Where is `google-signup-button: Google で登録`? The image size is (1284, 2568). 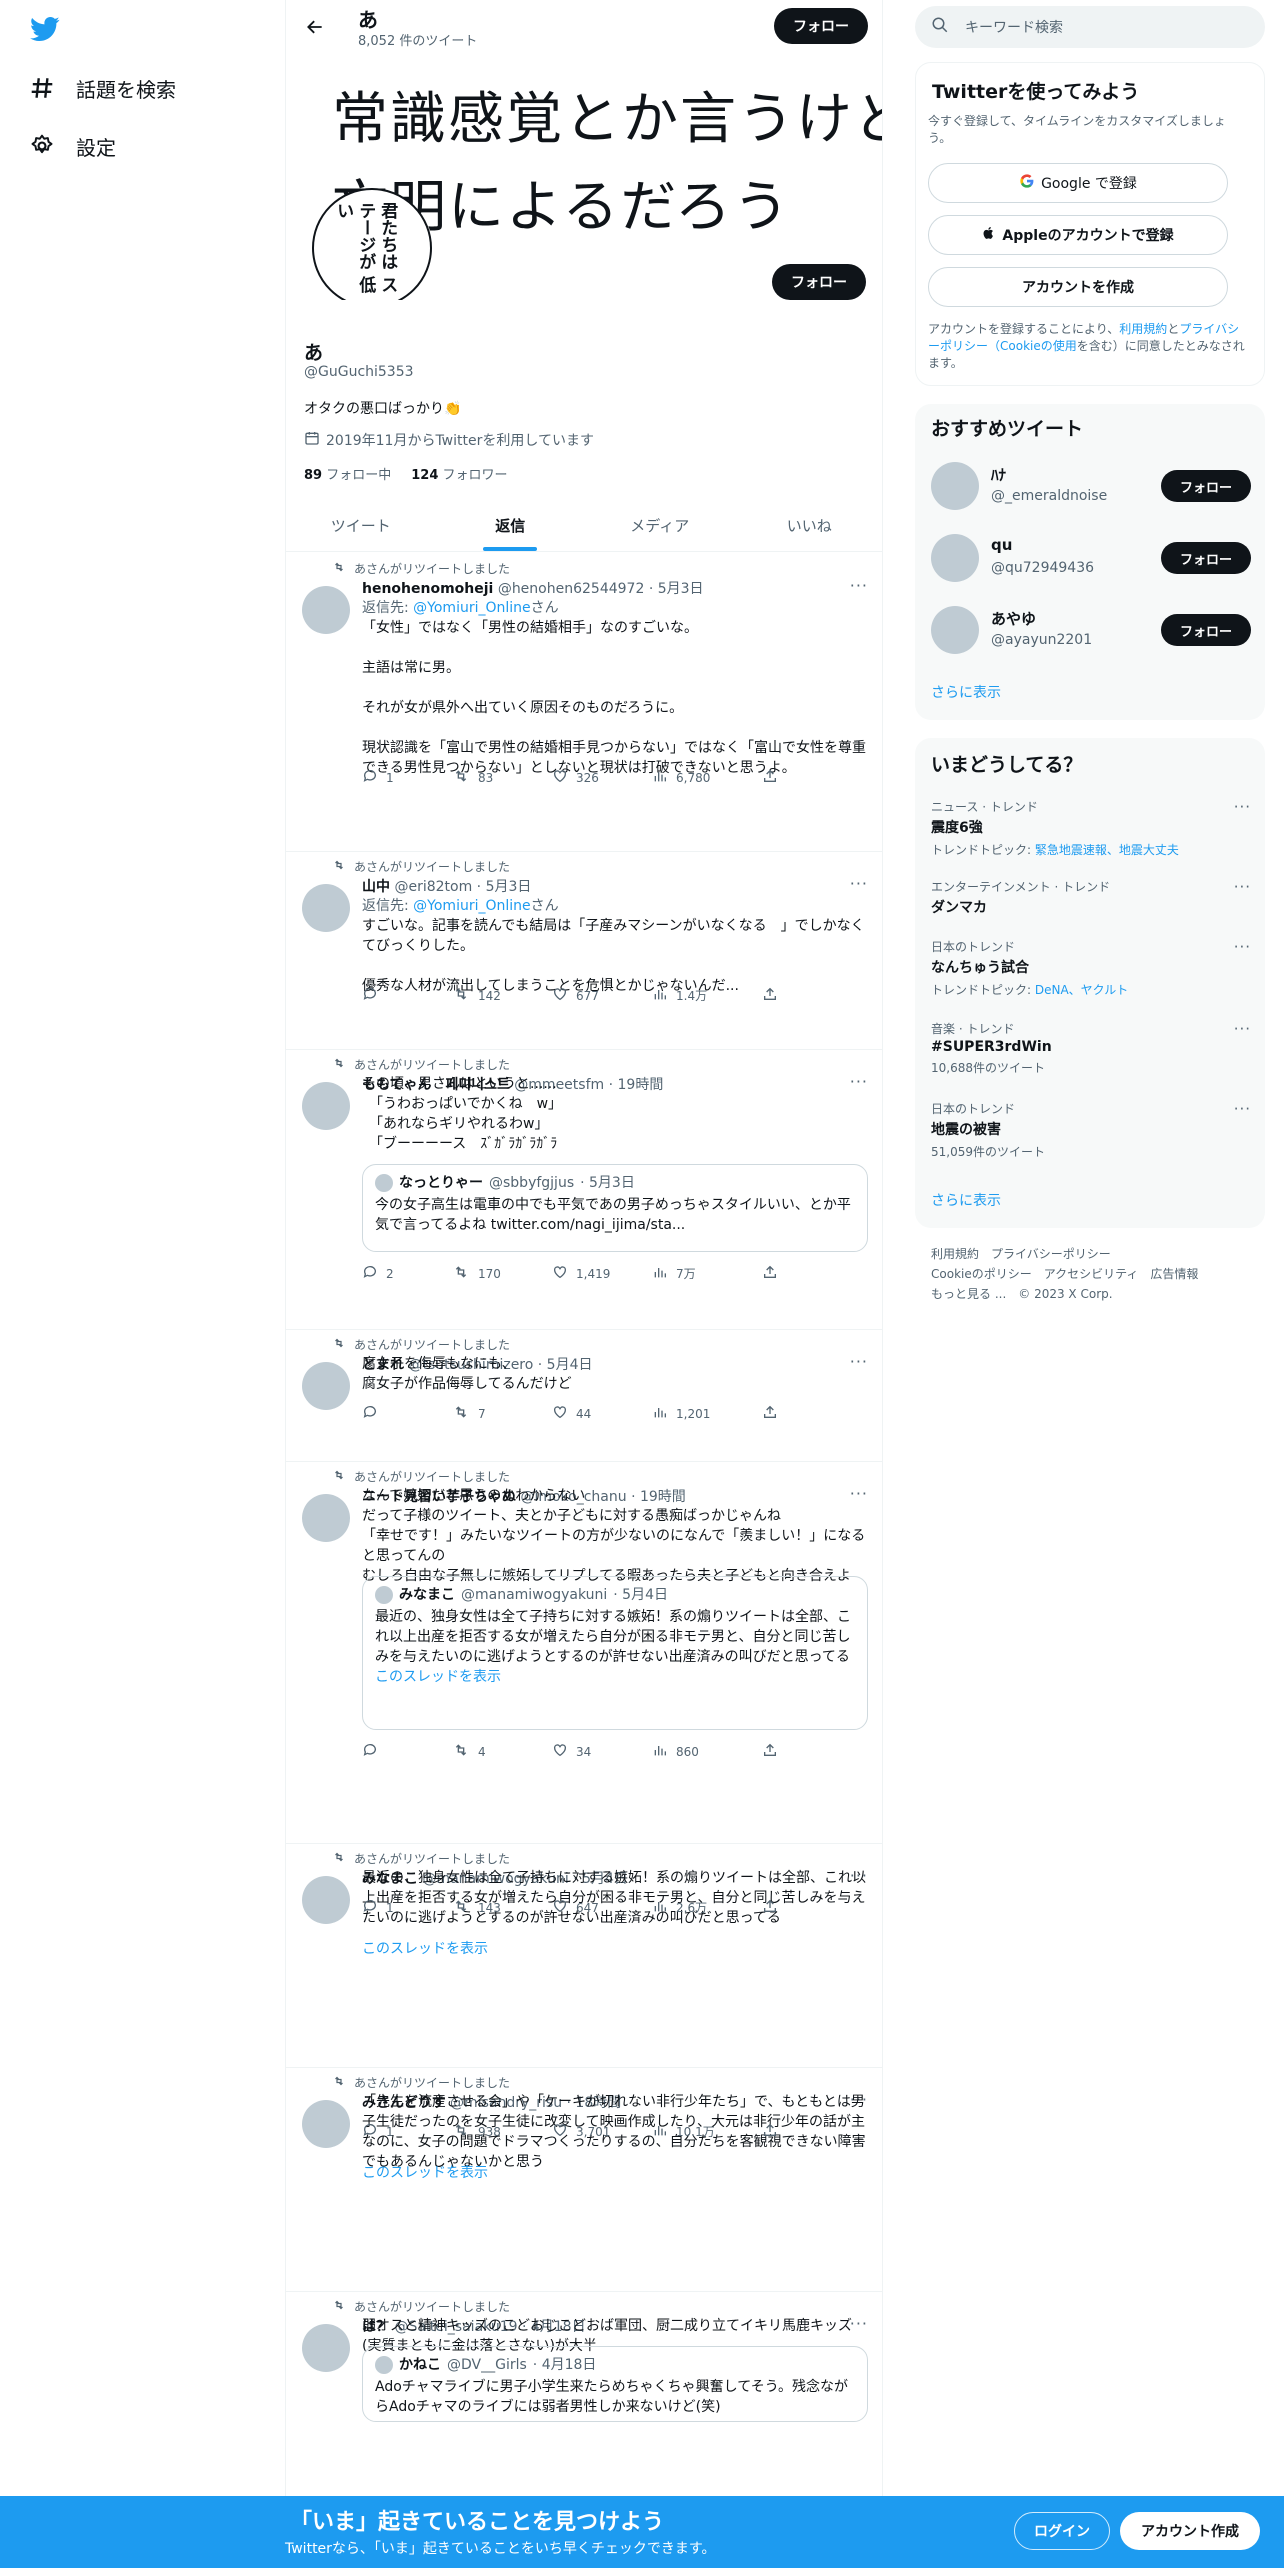
google-signup-button: Google で登録 is located at coordinates (1078, 183).